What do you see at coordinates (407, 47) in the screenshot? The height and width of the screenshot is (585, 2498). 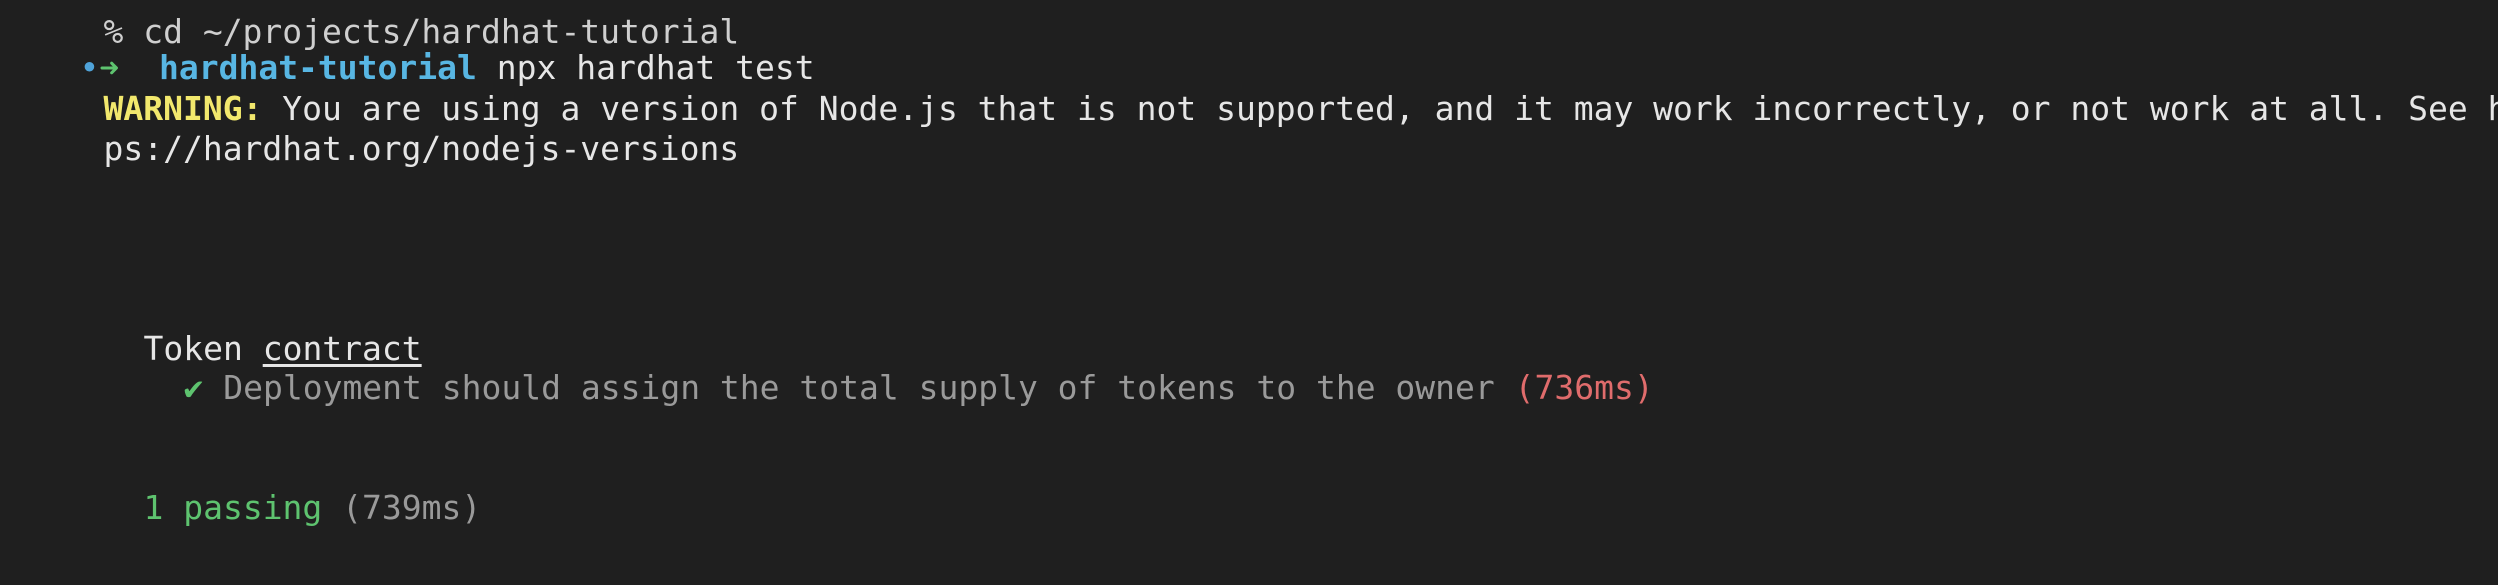 I see `prompt-line: •➜ hardhat-tutorial npx hardhat test` at bounding box center [407, 47].